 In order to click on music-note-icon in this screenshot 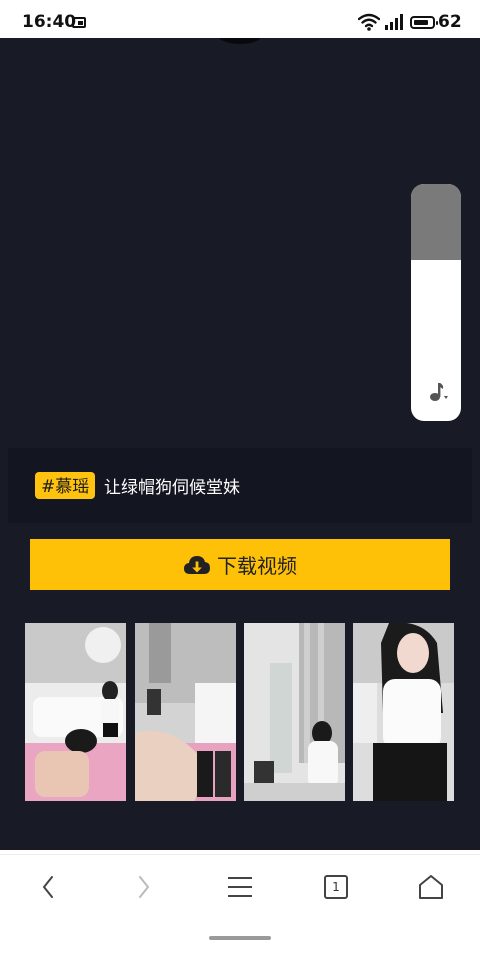, I will do `click(439, 392)`.